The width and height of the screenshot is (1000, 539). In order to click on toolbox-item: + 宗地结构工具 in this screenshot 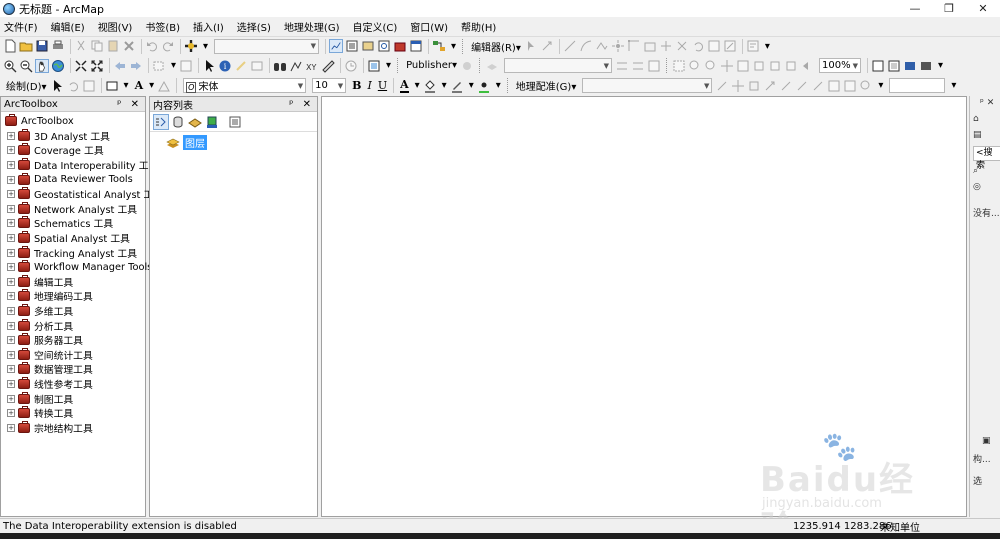, I will do `click(74, 427)`.